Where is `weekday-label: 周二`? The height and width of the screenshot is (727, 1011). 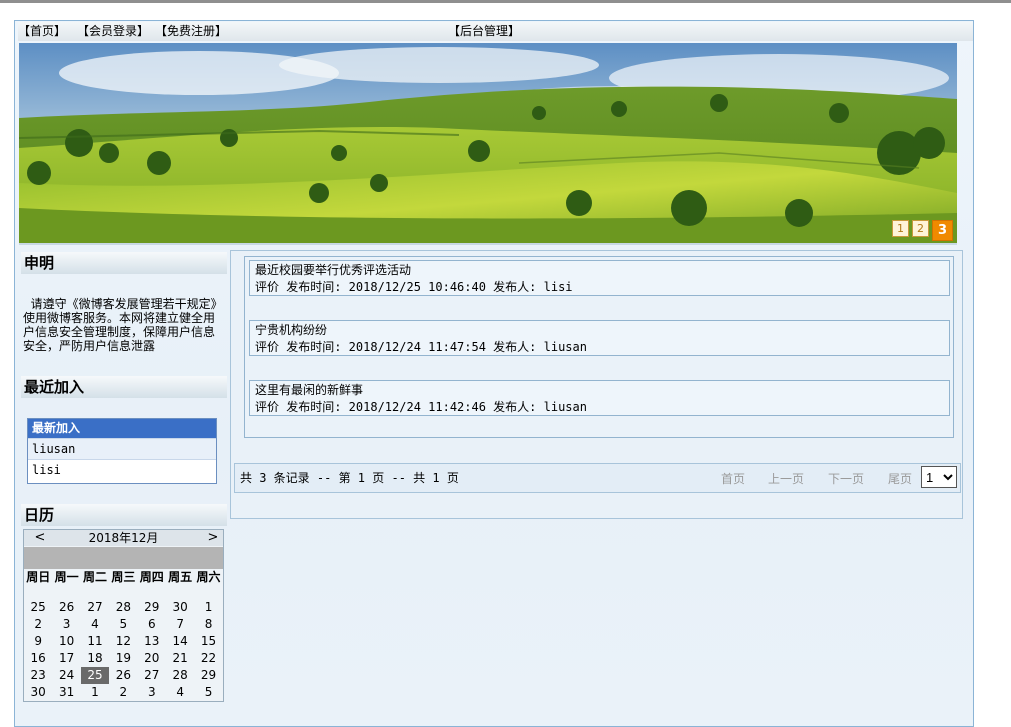
weekday-label: 周二 is located at coordinates (94, 577).